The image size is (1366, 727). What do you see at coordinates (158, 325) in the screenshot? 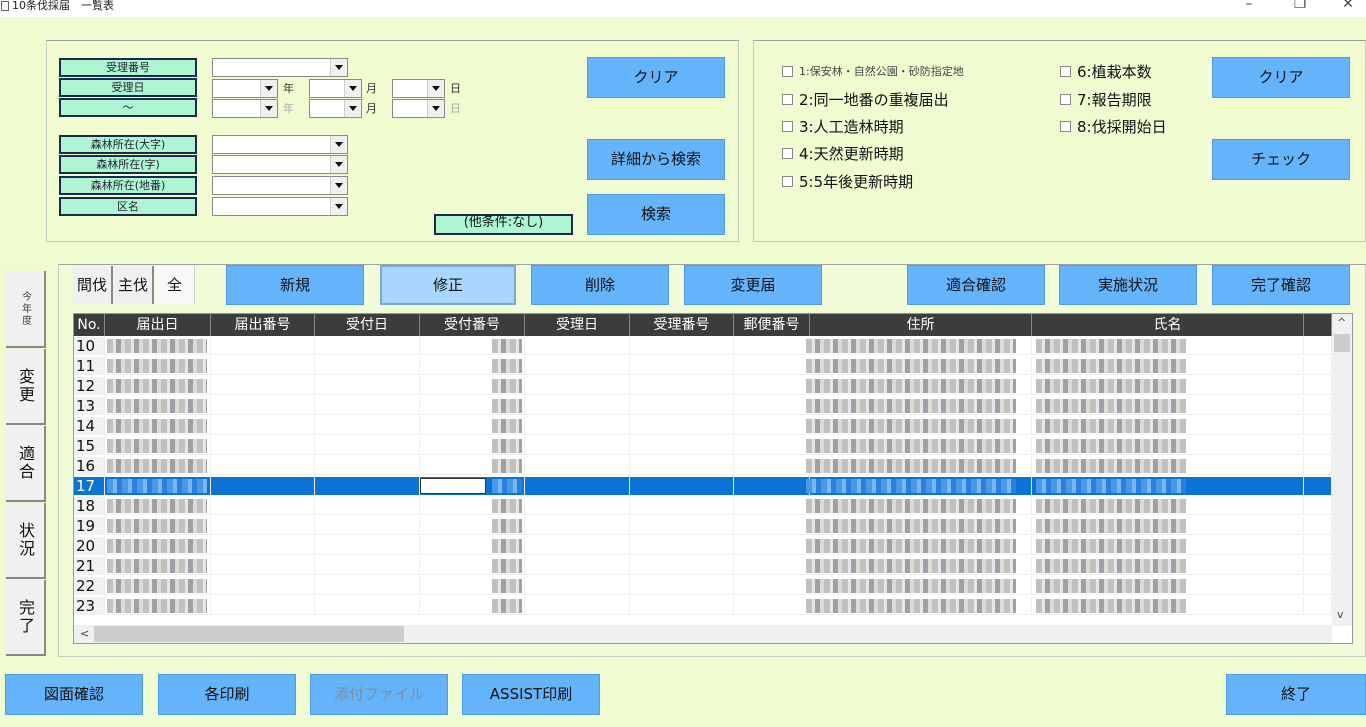
I see `column-header-notify-date: 届出日` at bounding box center [158, 325].